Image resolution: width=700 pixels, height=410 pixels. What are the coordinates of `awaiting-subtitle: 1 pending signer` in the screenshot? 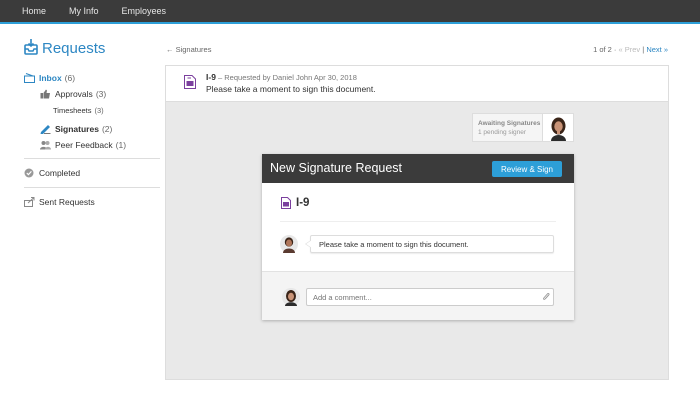 It's located at (502, 132).